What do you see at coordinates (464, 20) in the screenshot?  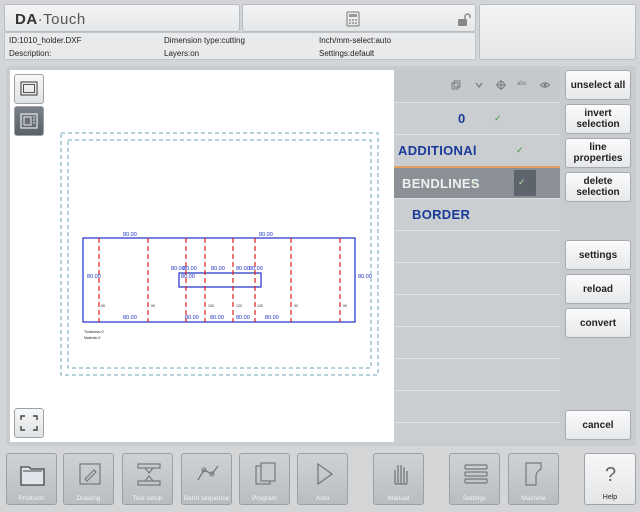 I see `unlock-icon` at bounding box center [464, 20].